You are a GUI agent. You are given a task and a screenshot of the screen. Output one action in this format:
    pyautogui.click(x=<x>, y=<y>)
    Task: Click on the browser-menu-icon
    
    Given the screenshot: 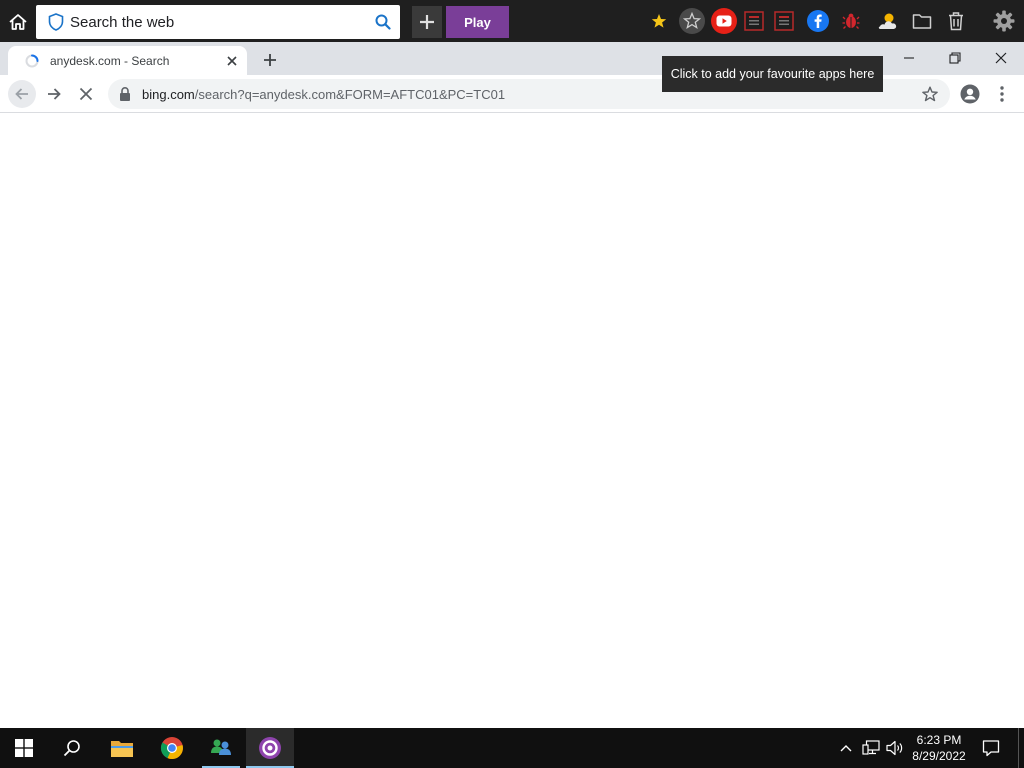 What is the action you would take?
    pyautogui.click(x=1002, y=94)
    